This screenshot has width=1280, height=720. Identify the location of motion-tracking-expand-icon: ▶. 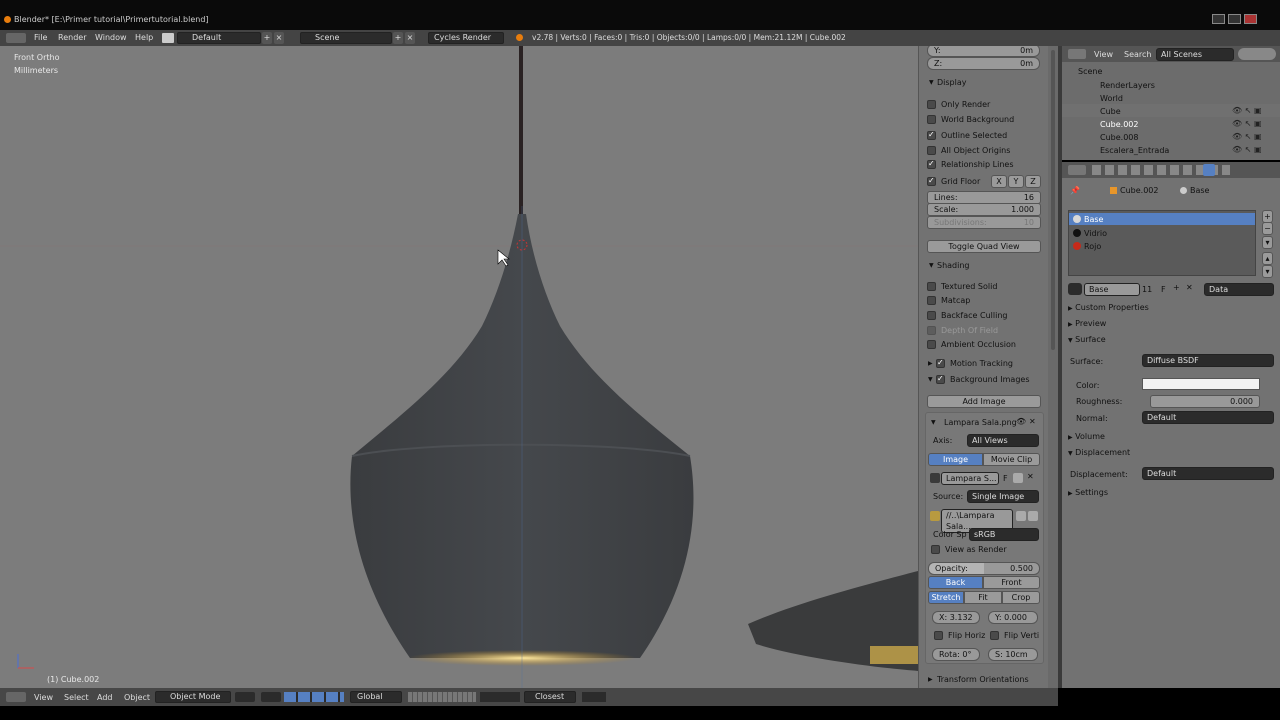
(930, 363).